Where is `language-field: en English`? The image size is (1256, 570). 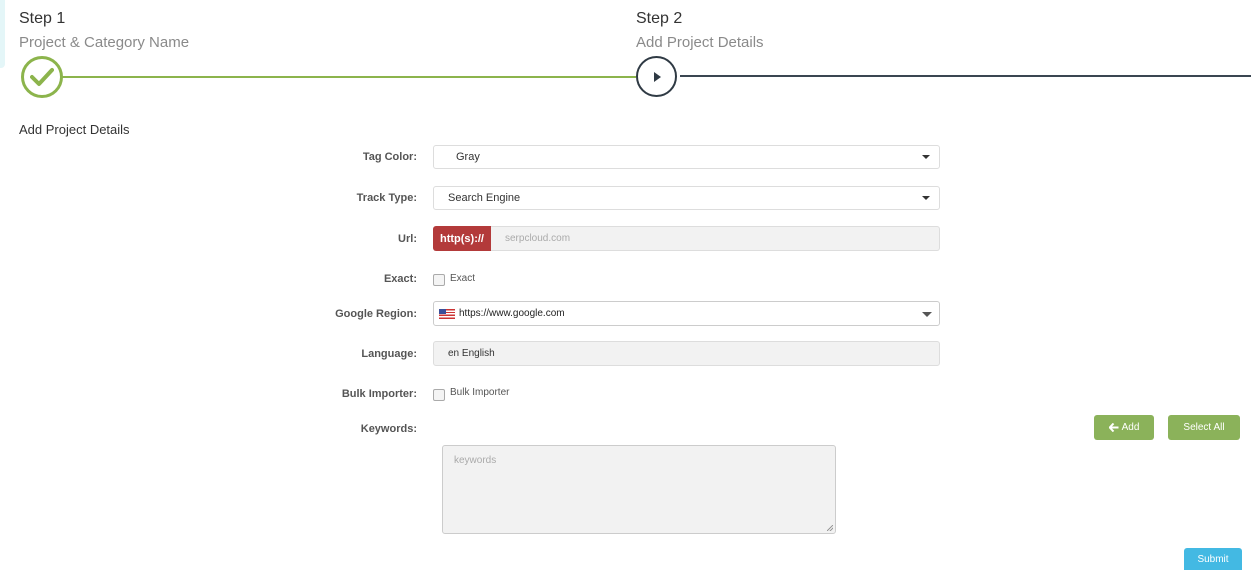 language-field: en English is located at coordinates (686, 353).